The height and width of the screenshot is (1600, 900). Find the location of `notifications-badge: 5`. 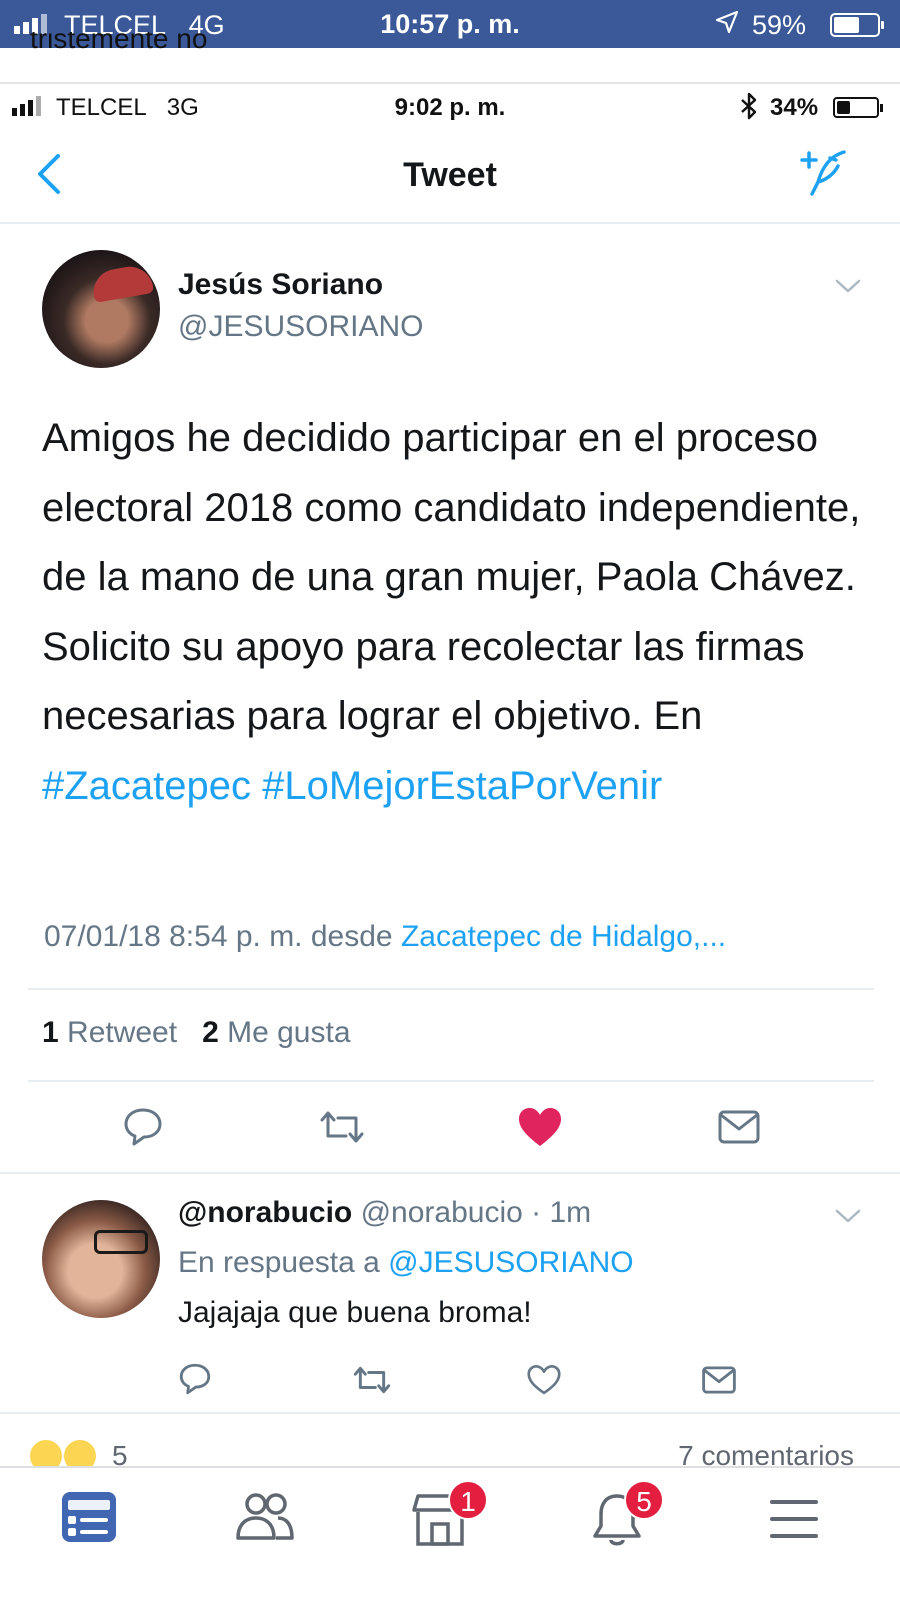

notifications-badge: 5 is located at coordinates (644, 1500).